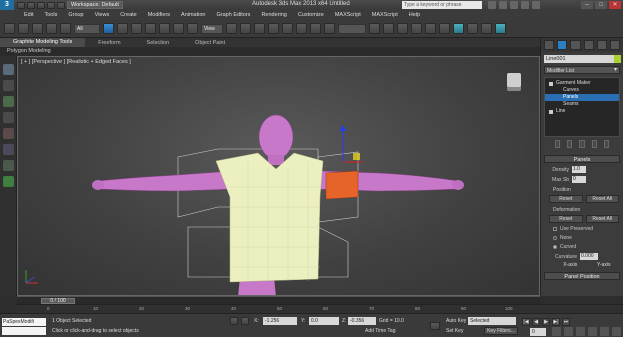 This screenshot has width=623, height=337. Describe the element at coordinates (380, 331) in the screenshot. I see `add-time-tag-button: Add Time Tag` at that location.